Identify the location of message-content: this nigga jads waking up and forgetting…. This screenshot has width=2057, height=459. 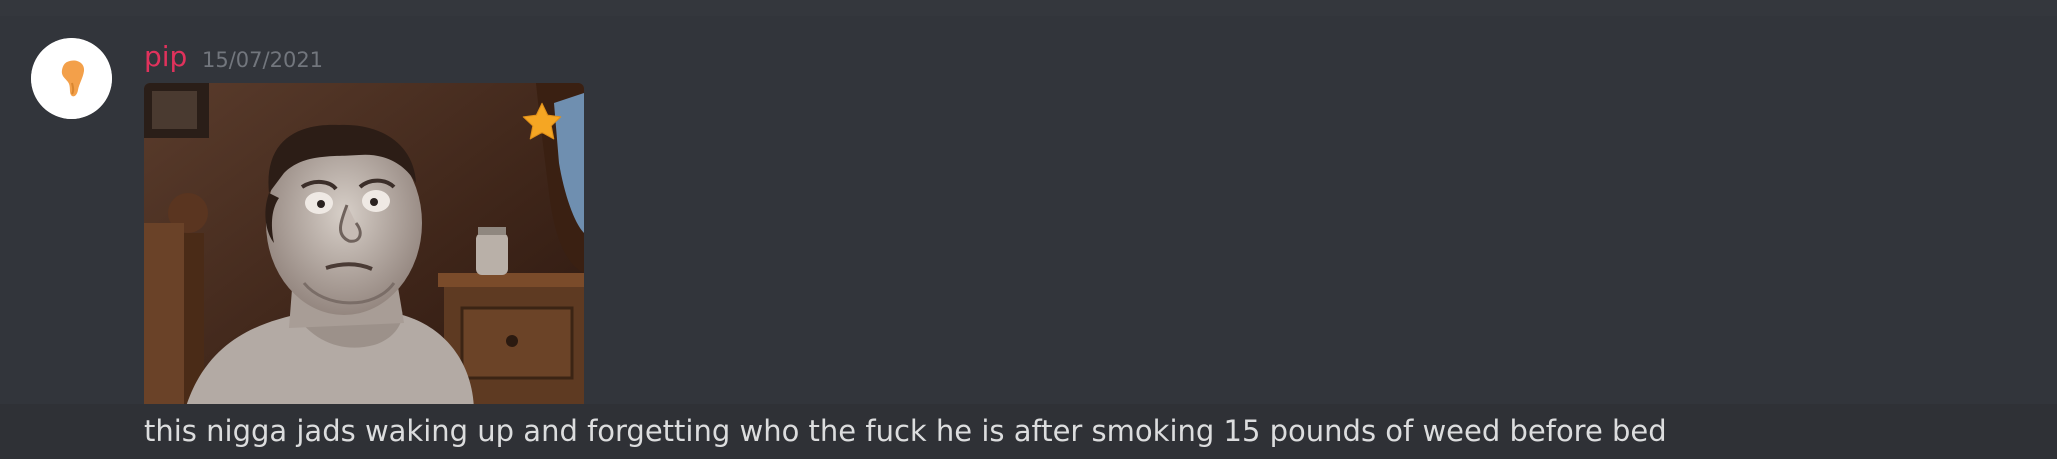
(905, 431).